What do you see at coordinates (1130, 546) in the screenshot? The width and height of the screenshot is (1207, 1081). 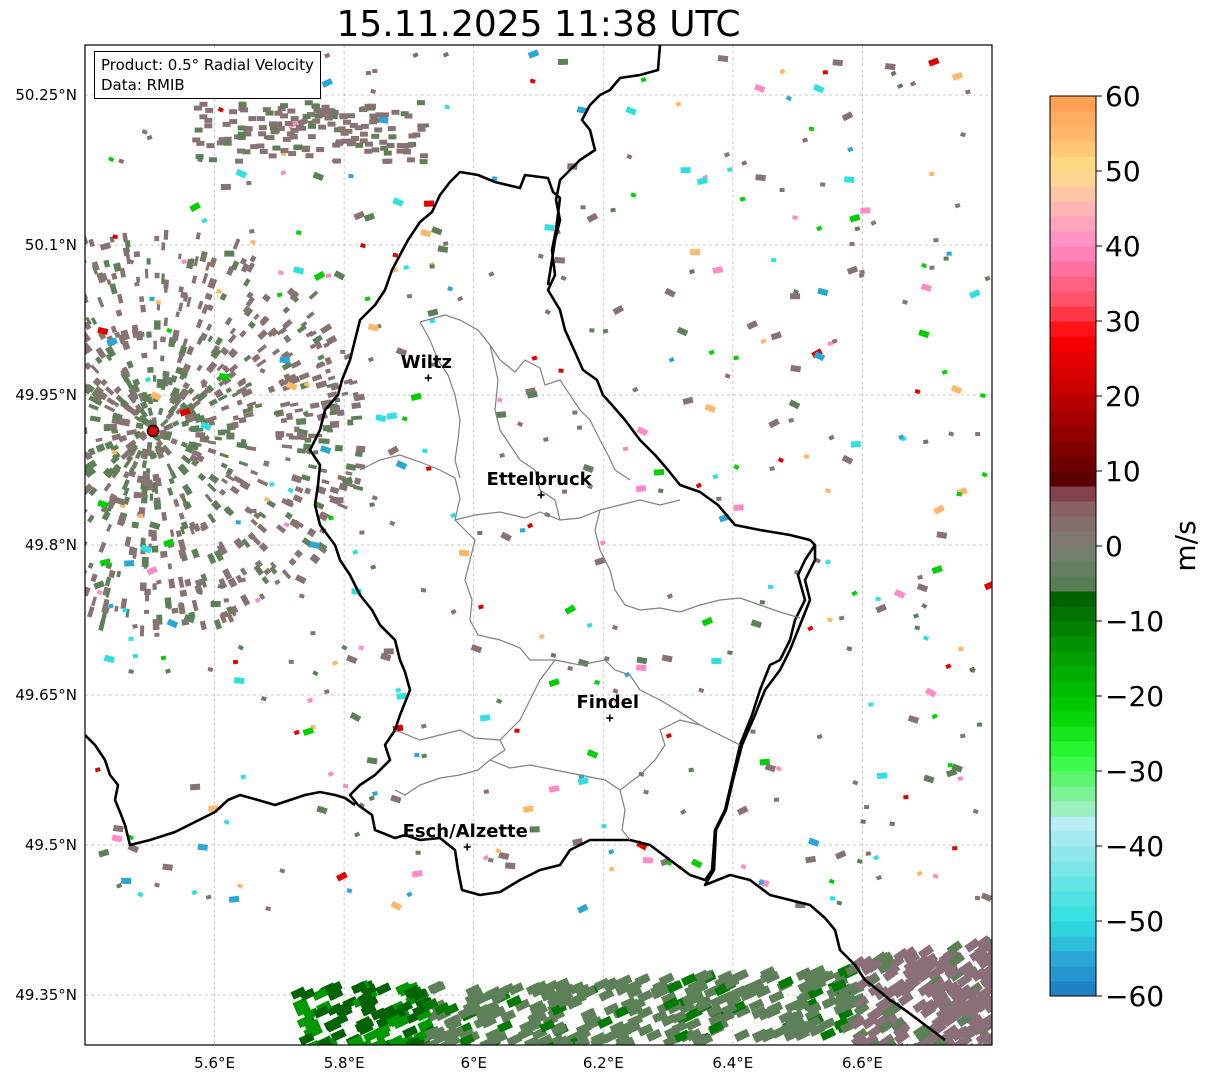 I see `colorbar-ticks: 60 50 40 30 20 10 0 −10 −20 −30 −40 −50 −60` at bounding box center [1130, 546].